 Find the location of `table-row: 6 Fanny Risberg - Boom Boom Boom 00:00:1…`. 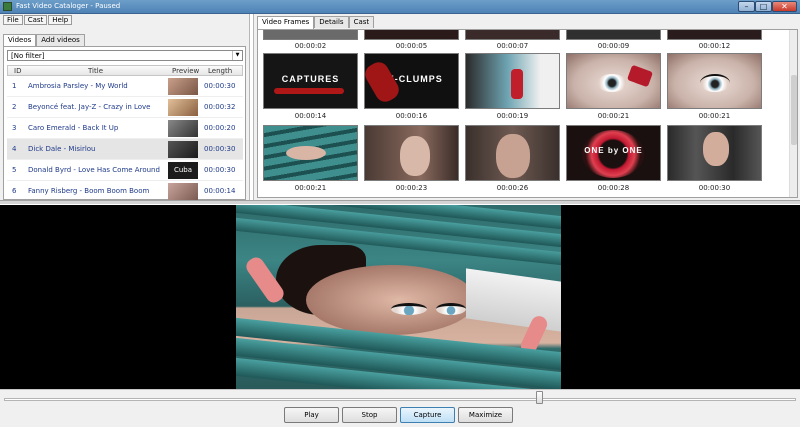

table-row: 6 Fanny Risberg - Boom Boom Boom 00:00:1… is located at coordinates (125, 190).